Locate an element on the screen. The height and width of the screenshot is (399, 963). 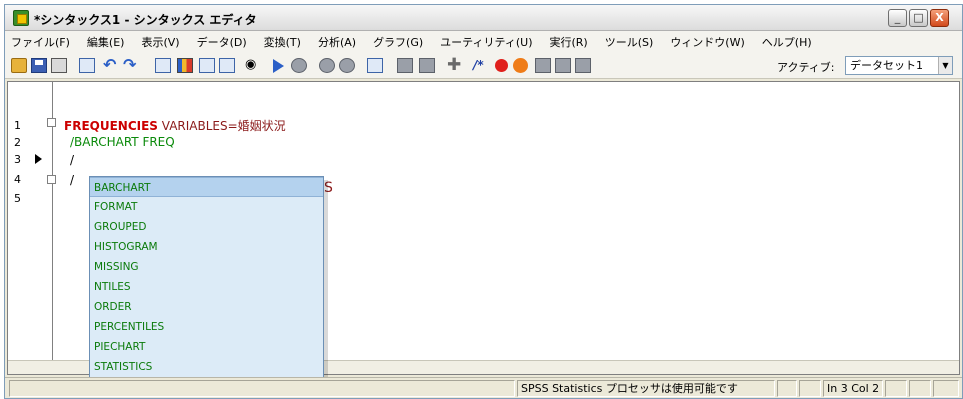
open-icon is located at coordinates (19, 65).